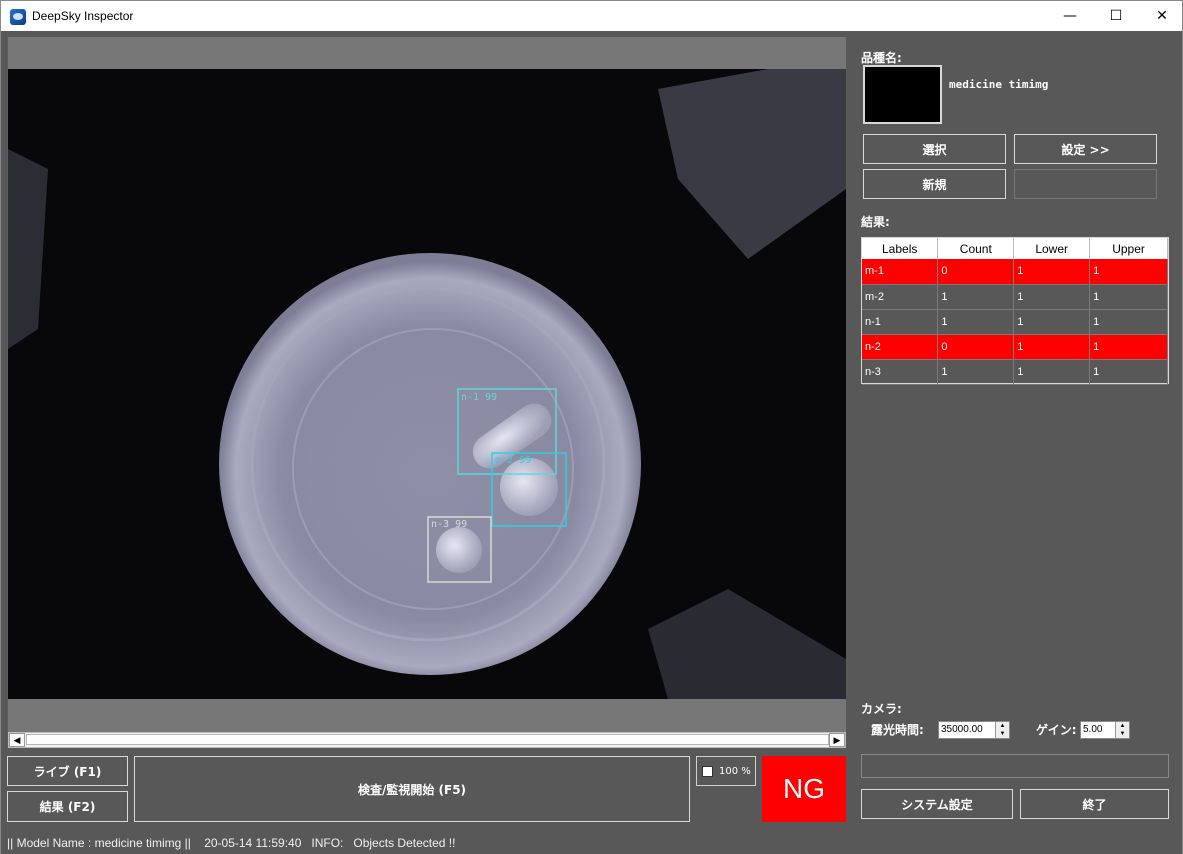 The image size is (1183, 854). I want to click on live-button: ライブ (F1), so click(67, 771).